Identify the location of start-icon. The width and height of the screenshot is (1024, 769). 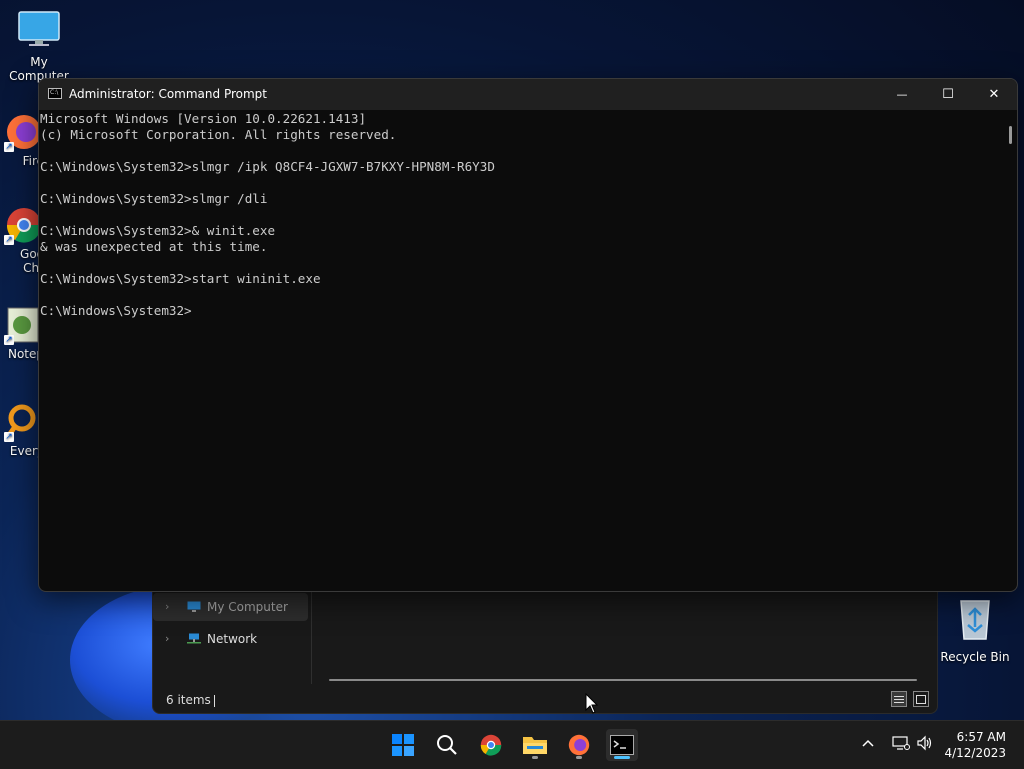
(403, 745).